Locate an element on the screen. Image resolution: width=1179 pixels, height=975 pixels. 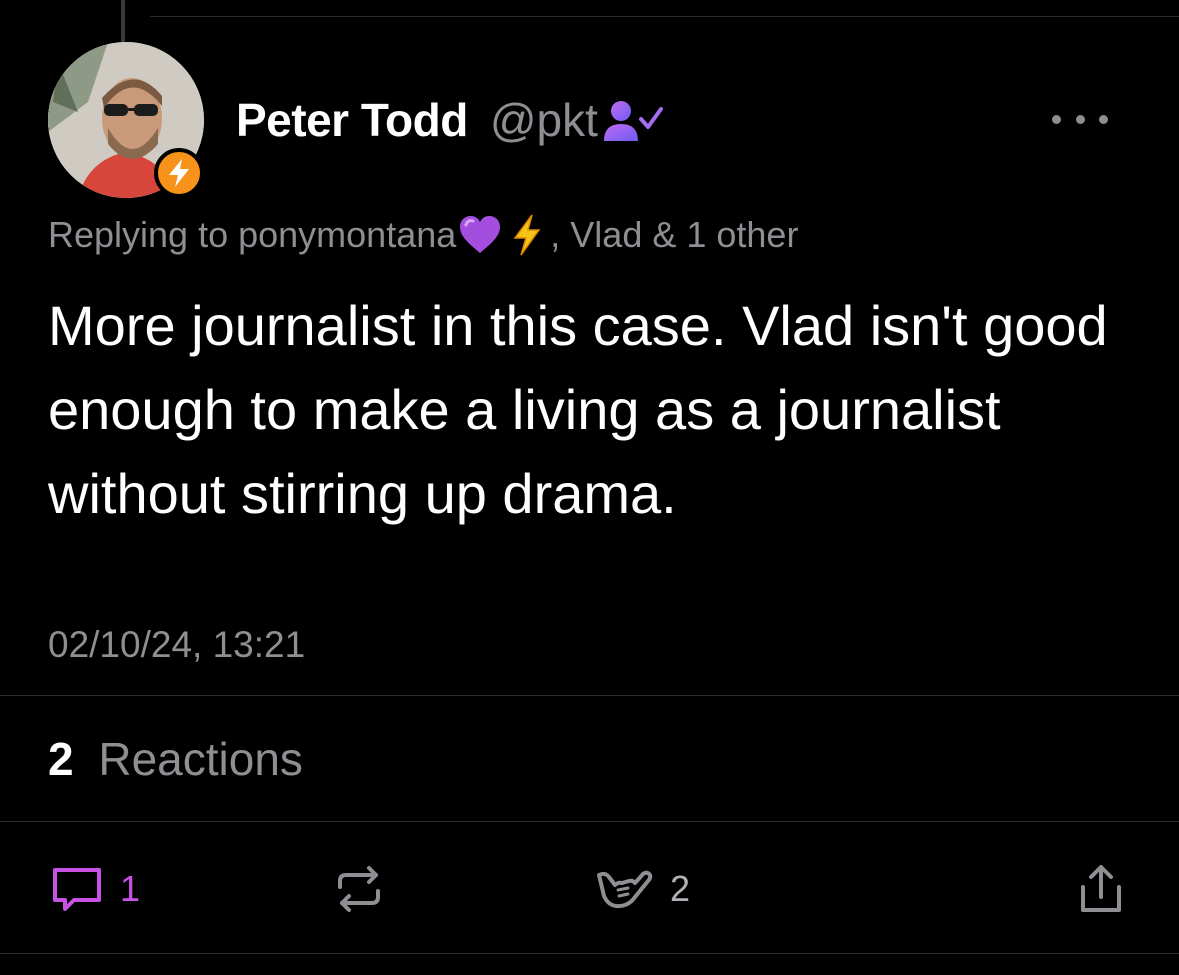
reply-suffix: , Vlad & 1 other is located at coordinates (674, 234).